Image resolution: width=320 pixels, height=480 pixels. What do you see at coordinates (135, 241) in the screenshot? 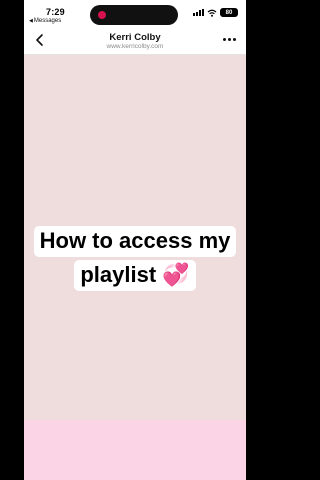
I see `caption-line-1: How to access my` at bounding box center [135, 241].